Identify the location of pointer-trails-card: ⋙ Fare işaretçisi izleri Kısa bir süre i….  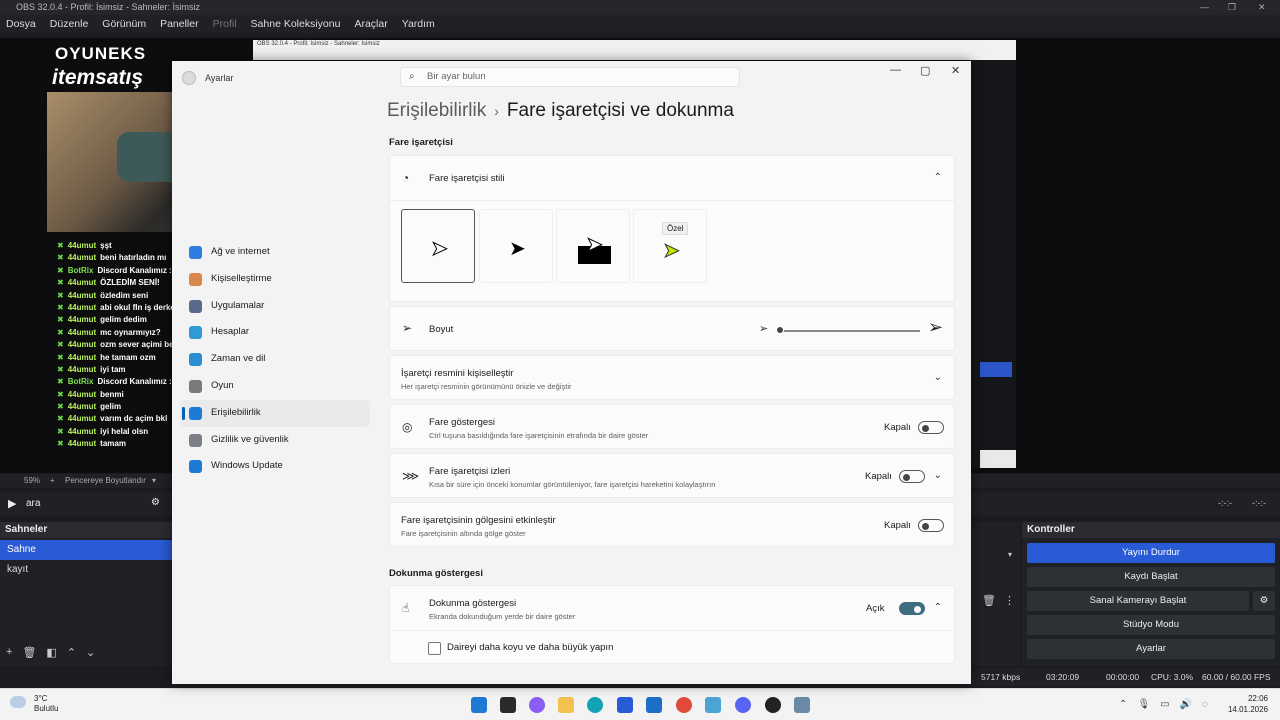
(672, 475).